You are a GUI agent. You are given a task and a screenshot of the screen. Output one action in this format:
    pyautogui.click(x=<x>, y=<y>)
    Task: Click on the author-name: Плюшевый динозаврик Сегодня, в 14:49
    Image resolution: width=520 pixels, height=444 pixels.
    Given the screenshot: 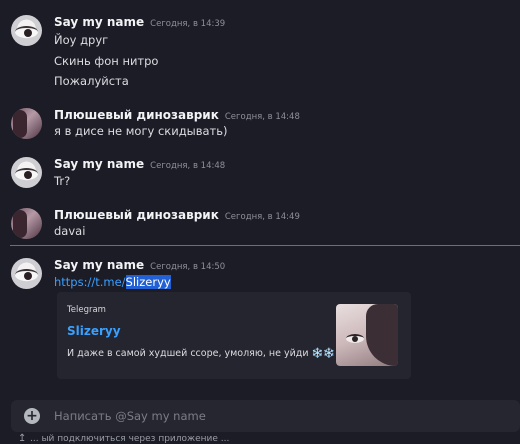 What is the action you would take?
    pyautogui.click(x=177, y=215)
    